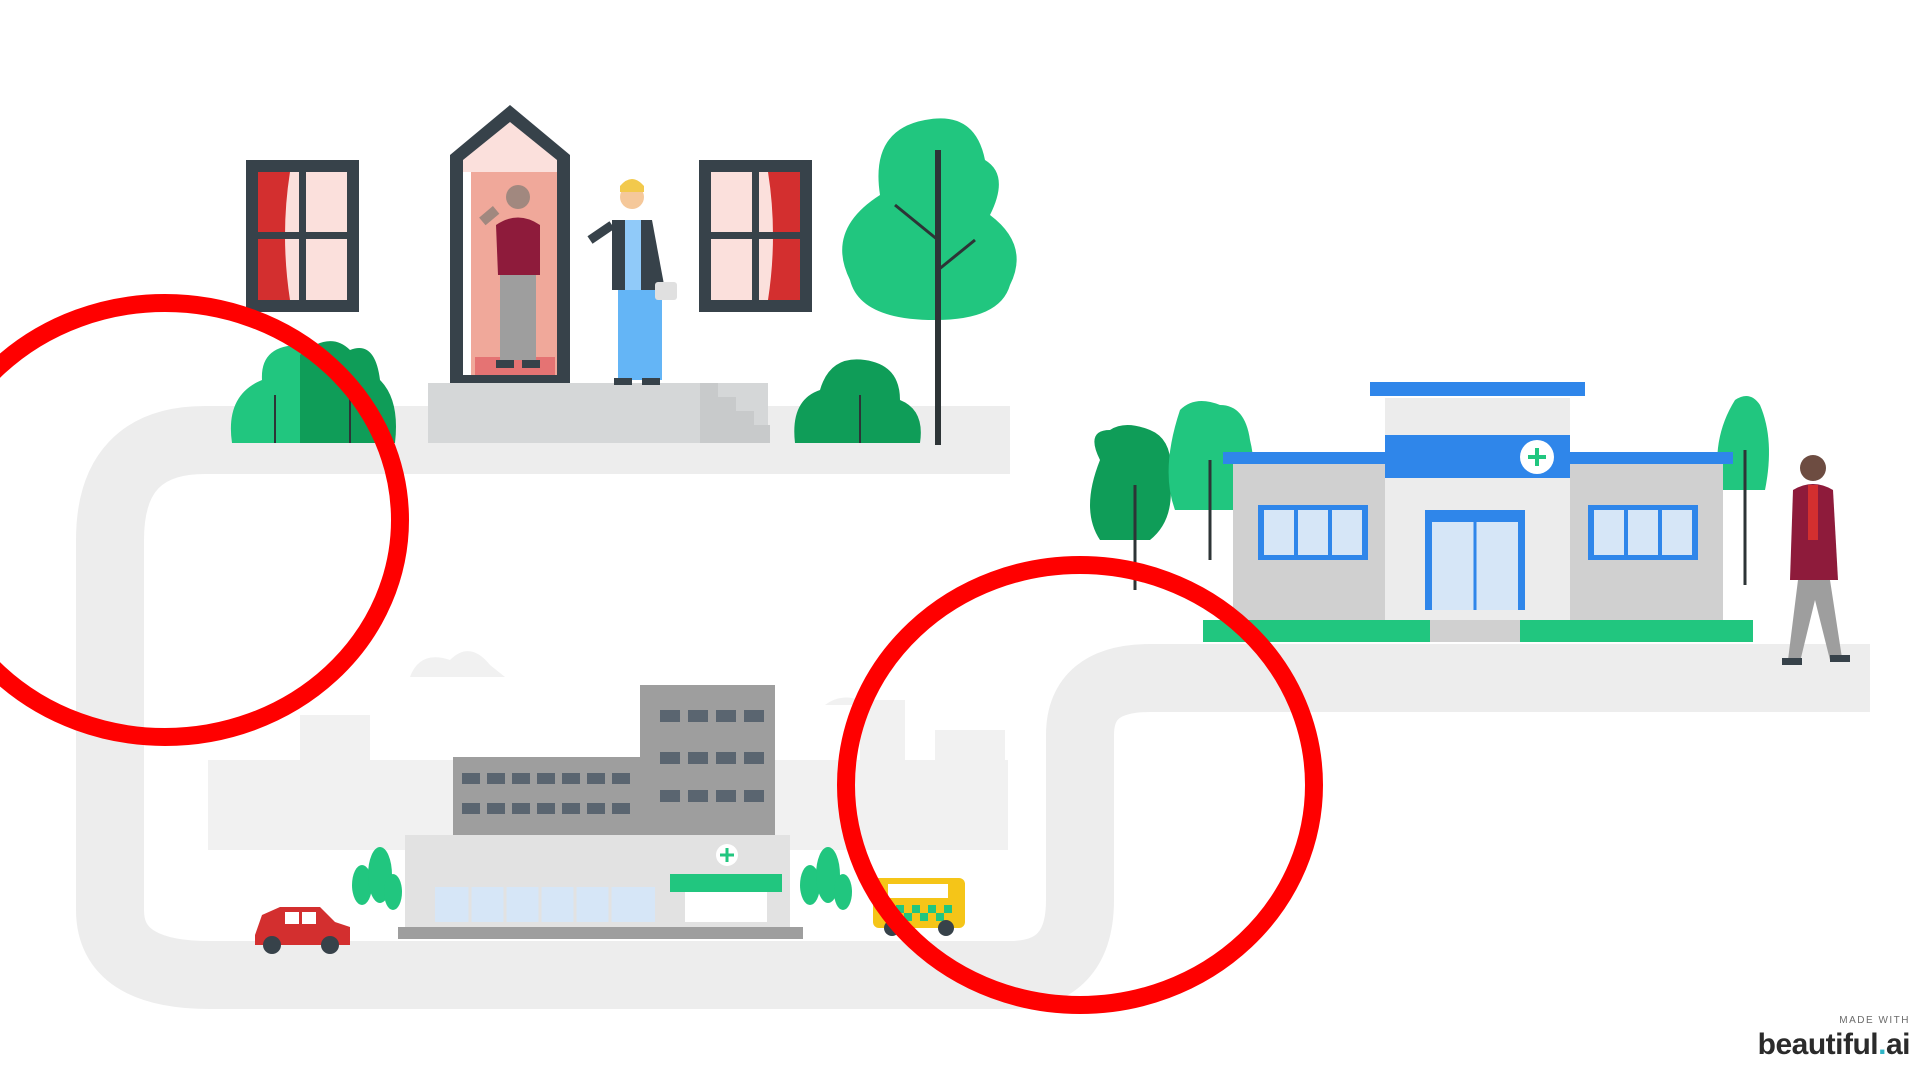  Describe the element at coordinates (1818, 1044) in the screenshot. I see `brand-name: beautiful` at that location.